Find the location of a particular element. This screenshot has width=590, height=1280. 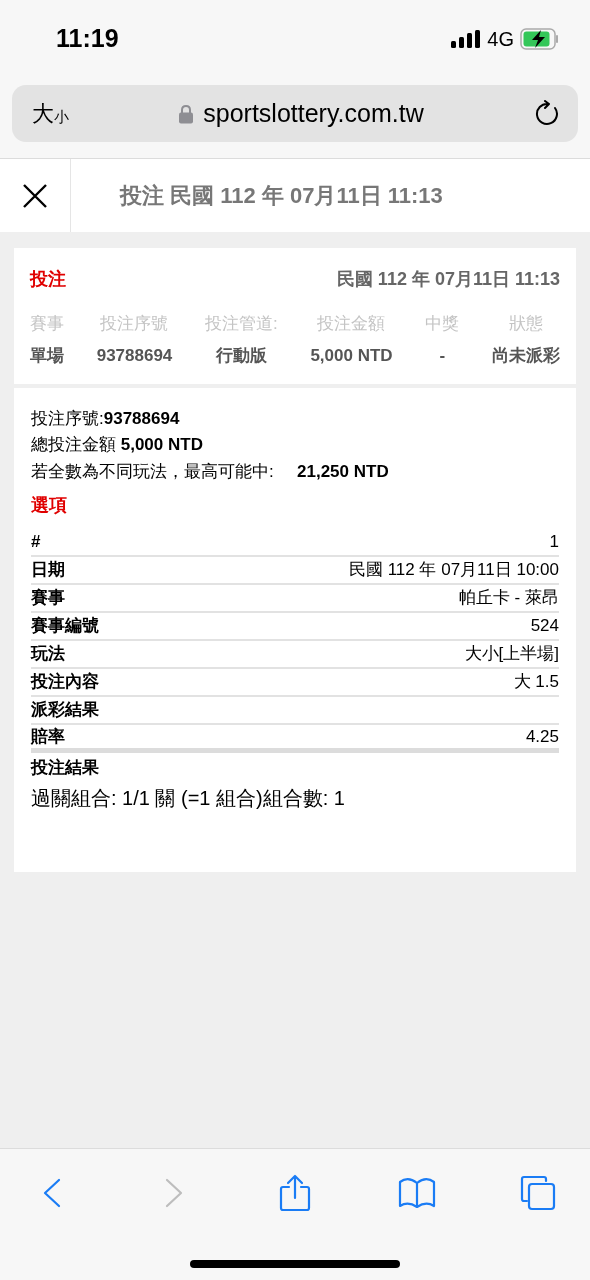

page-title: 投注 民國 112 年 07月11日 11:13 is located at coordinates (281, 196).